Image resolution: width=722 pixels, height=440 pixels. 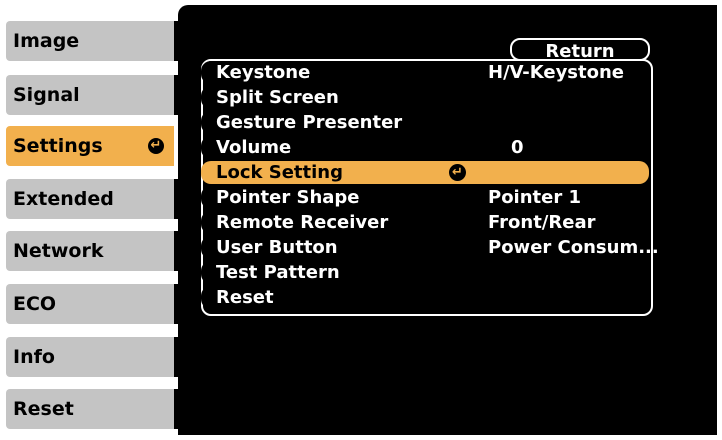 What do you see at coordinates (425, 297) in the screenshot?
I see `menu-item-reset: Reset` at bounding box center [425, 297].